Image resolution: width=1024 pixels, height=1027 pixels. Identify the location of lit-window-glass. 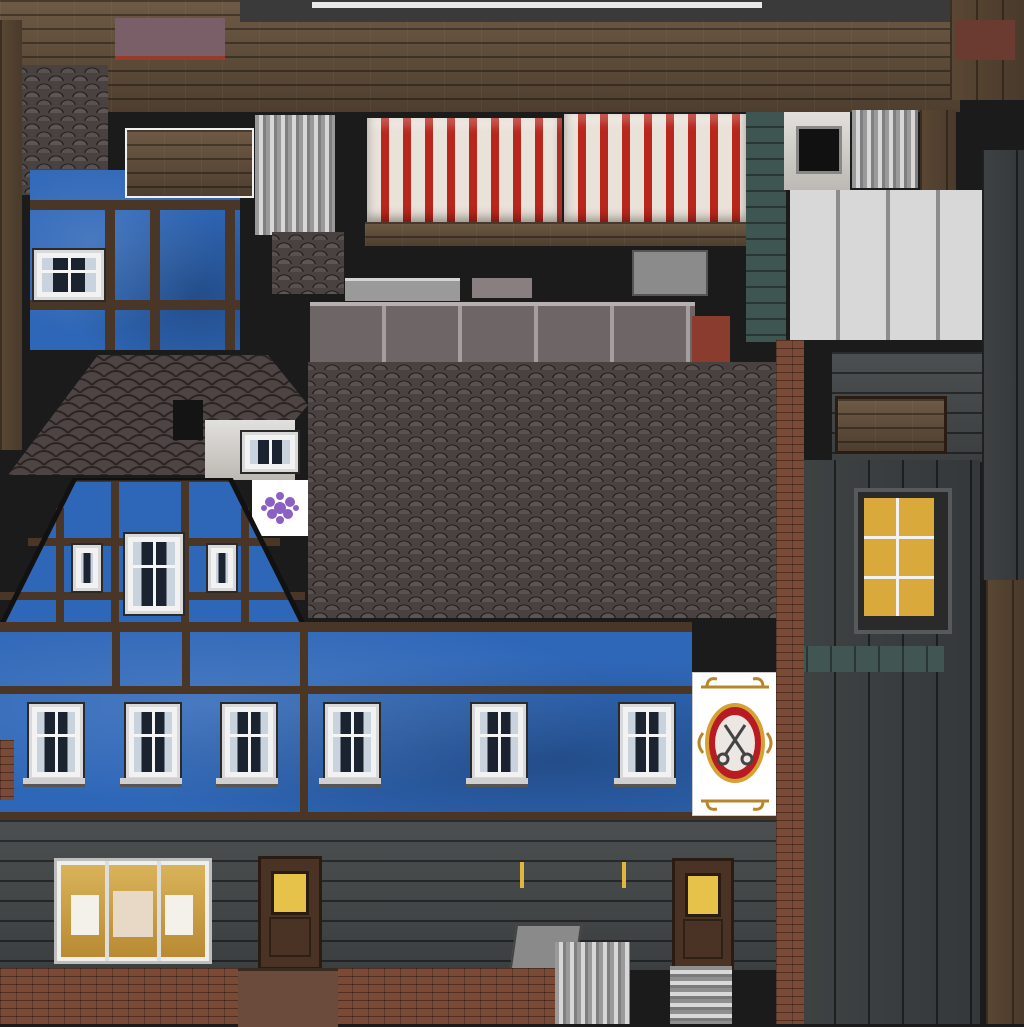
(899, 557).